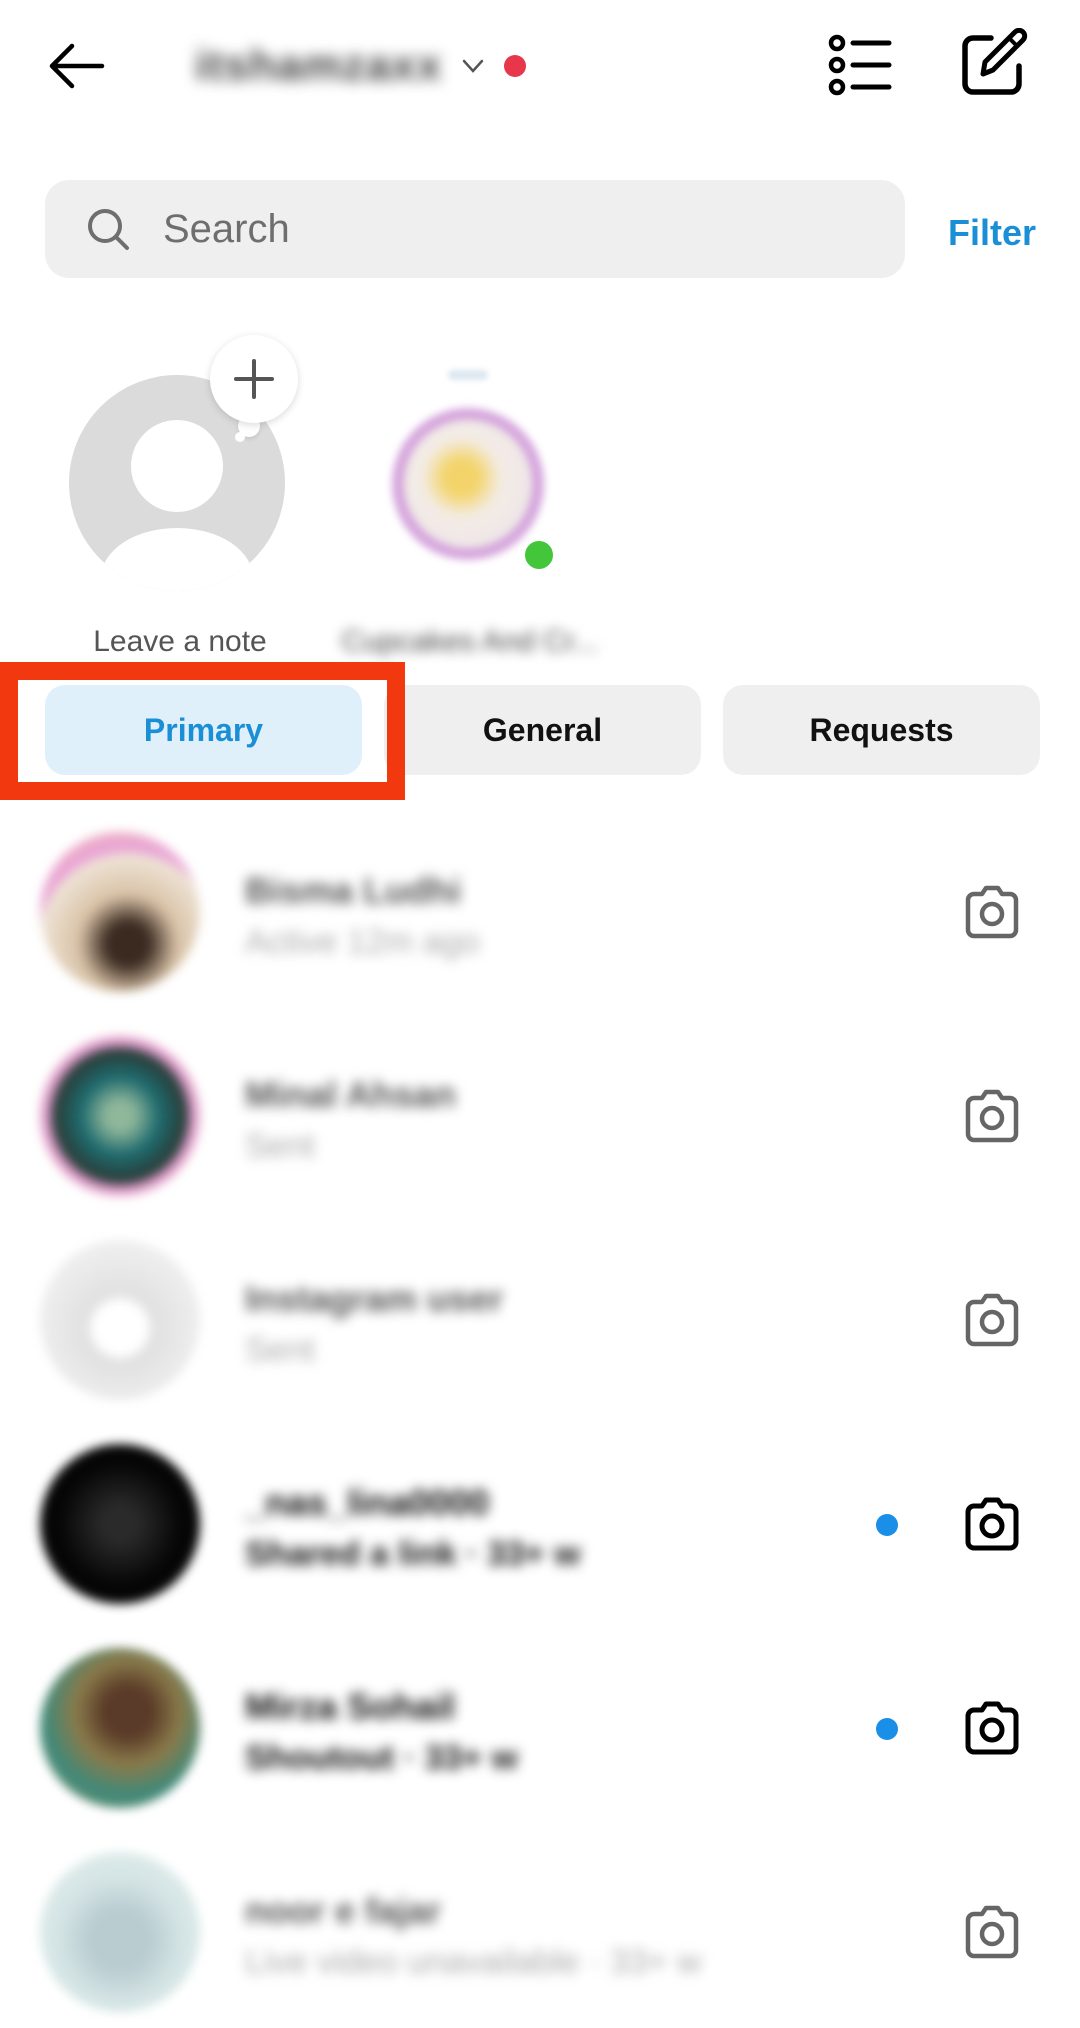  What do you see at coordinates (468, 375) in the screenshot?
I see `note-bubble` at bounding box center [468, 375].